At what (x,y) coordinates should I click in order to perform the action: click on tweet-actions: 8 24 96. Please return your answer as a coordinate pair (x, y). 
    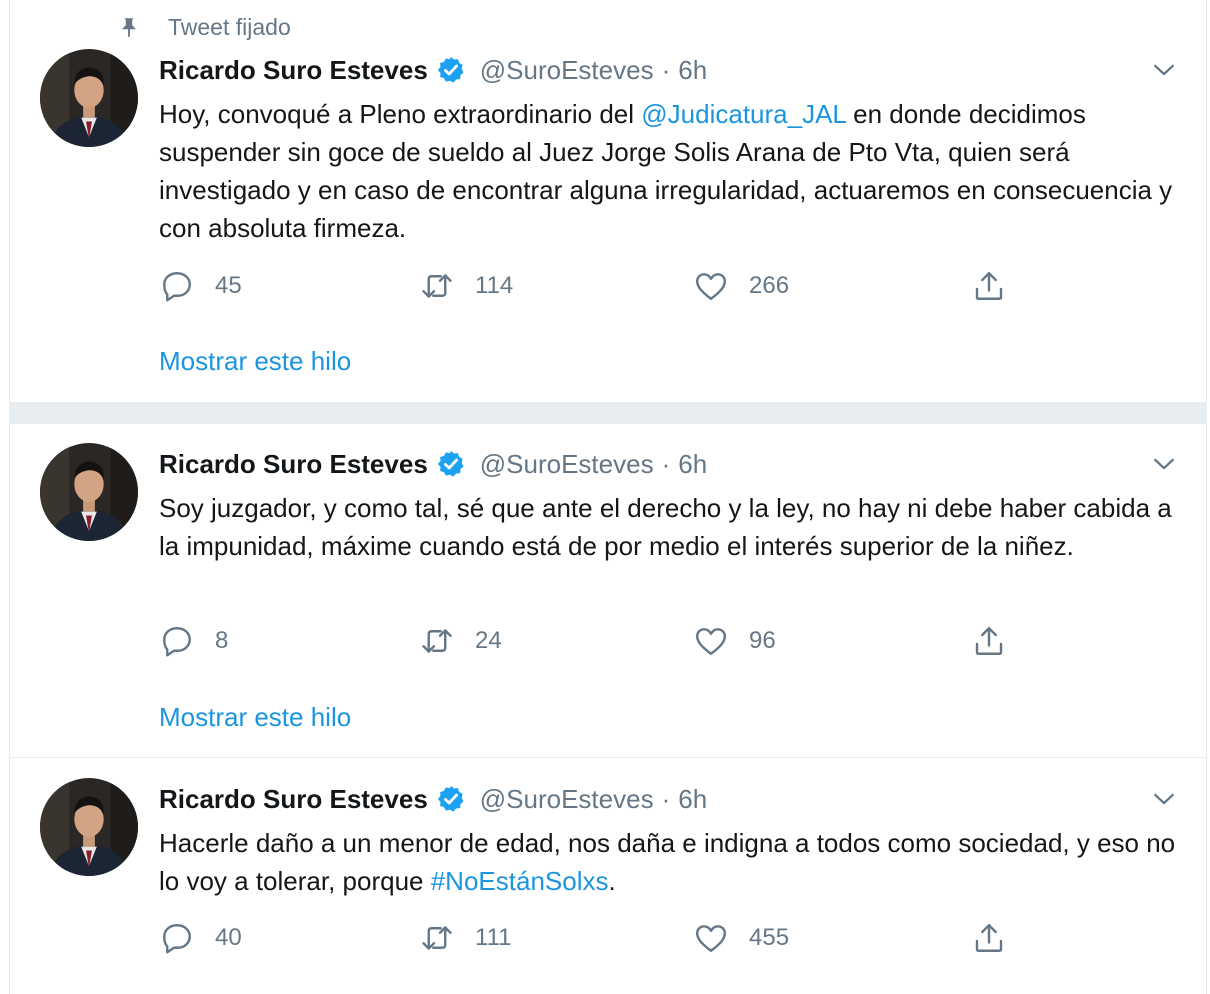
    Looking at the image, I should click on (589, 641).